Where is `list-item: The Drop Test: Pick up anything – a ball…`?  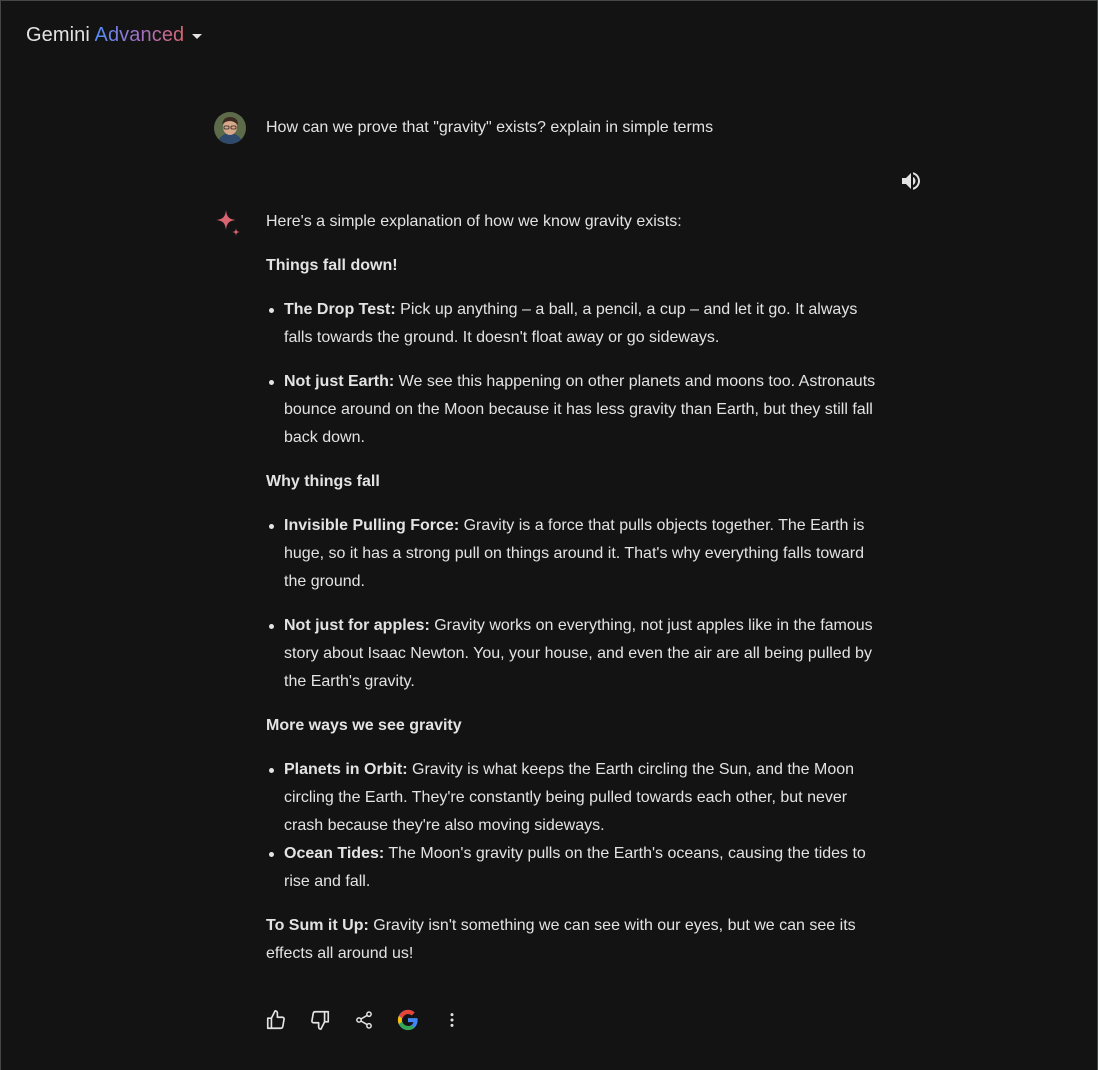
list-item: The Drop Test: Pick up anything – a ball… is located at coordinates (576, 324).